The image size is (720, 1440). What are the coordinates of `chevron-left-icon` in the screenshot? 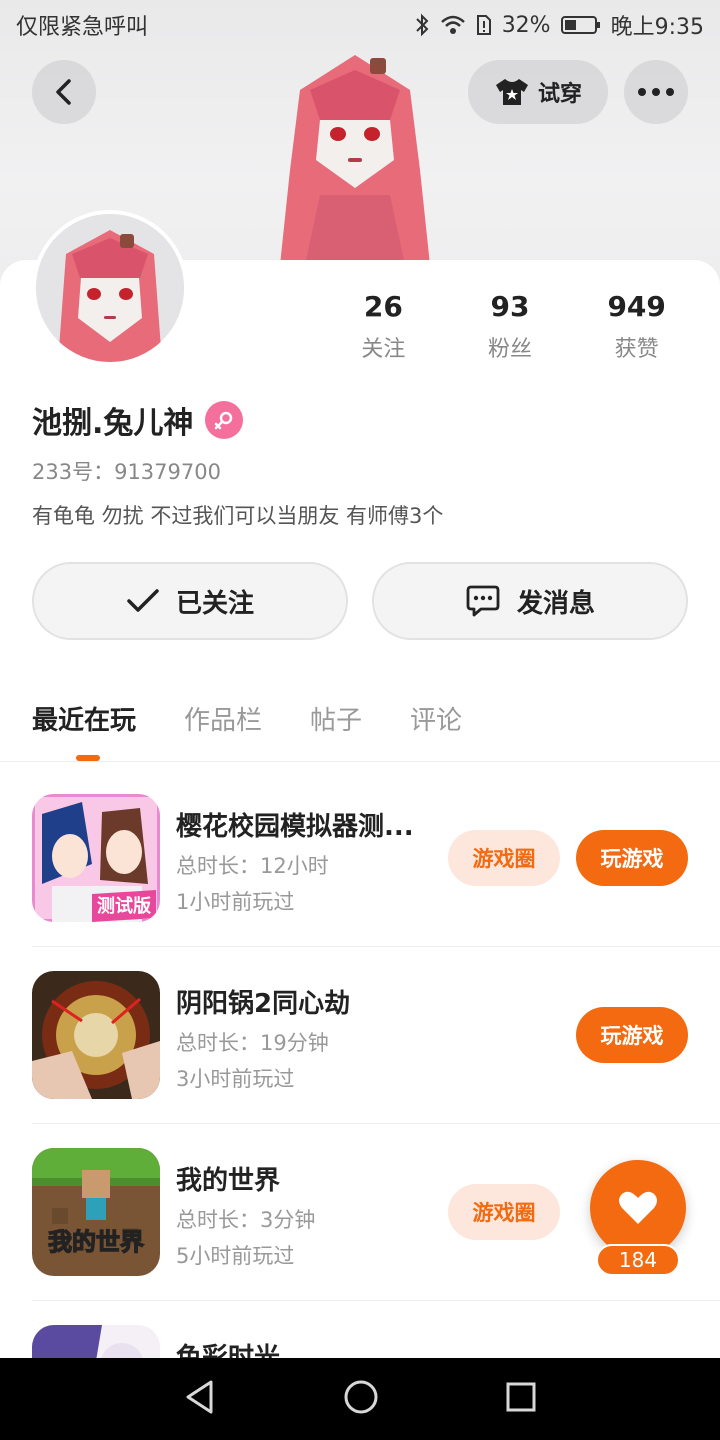 It's located at (63, 92).